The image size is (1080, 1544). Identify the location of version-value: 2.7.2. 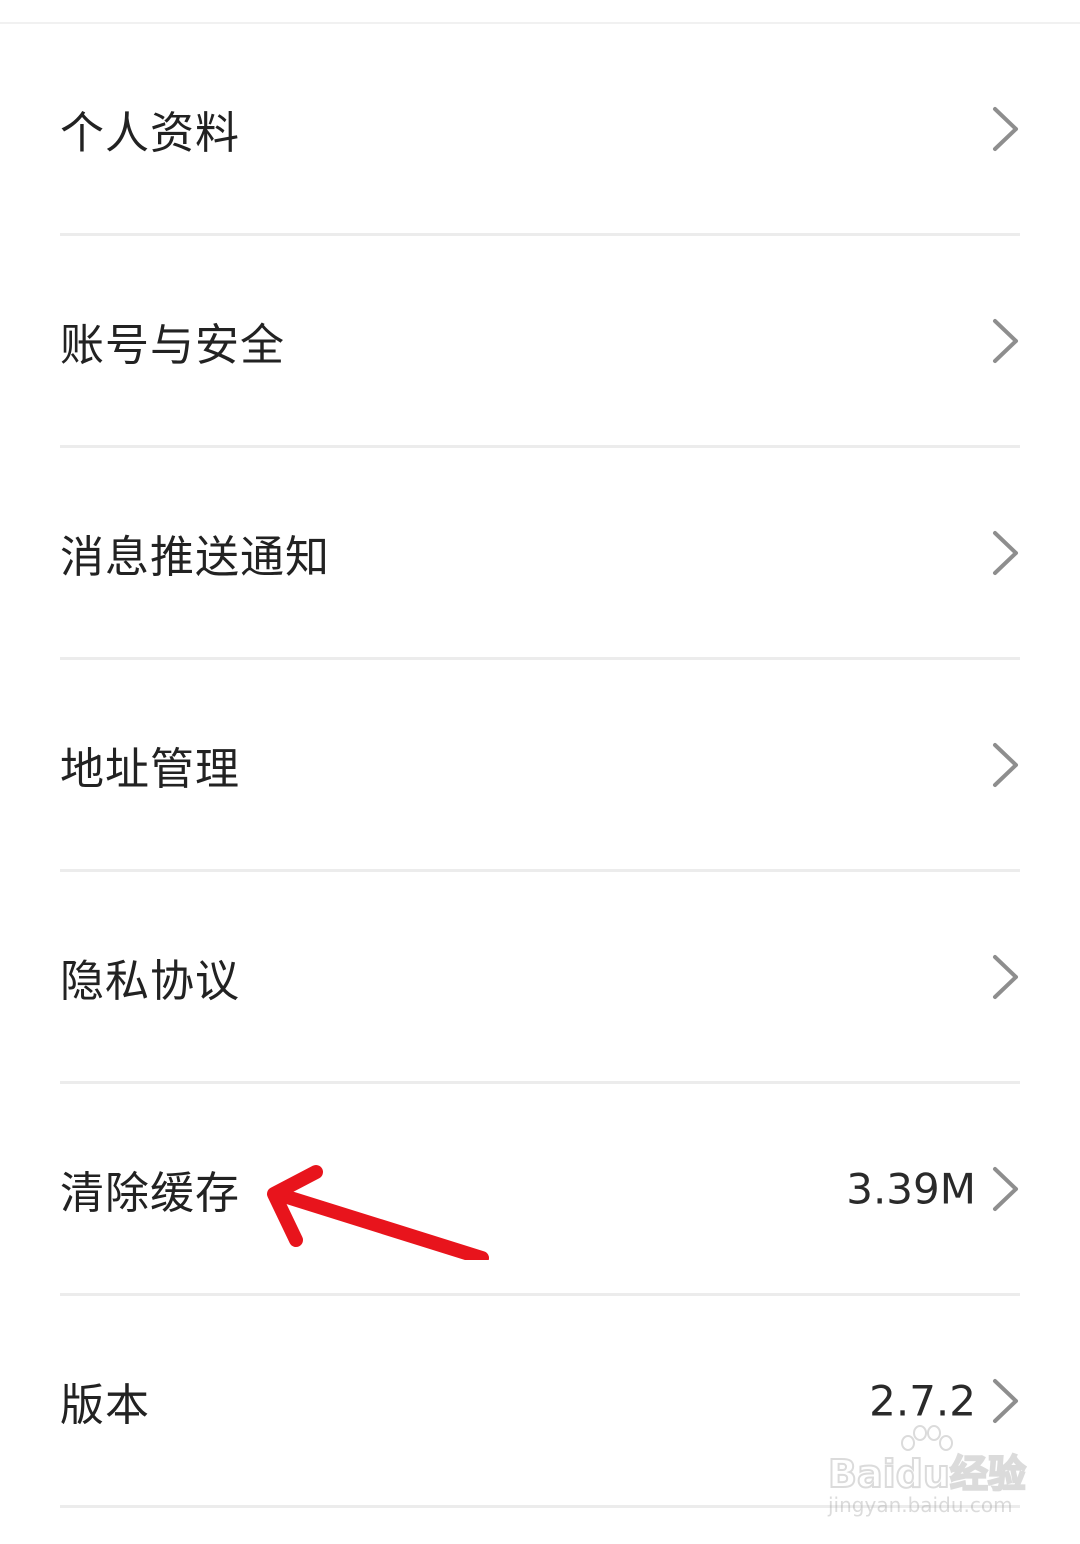
(922, 1400).